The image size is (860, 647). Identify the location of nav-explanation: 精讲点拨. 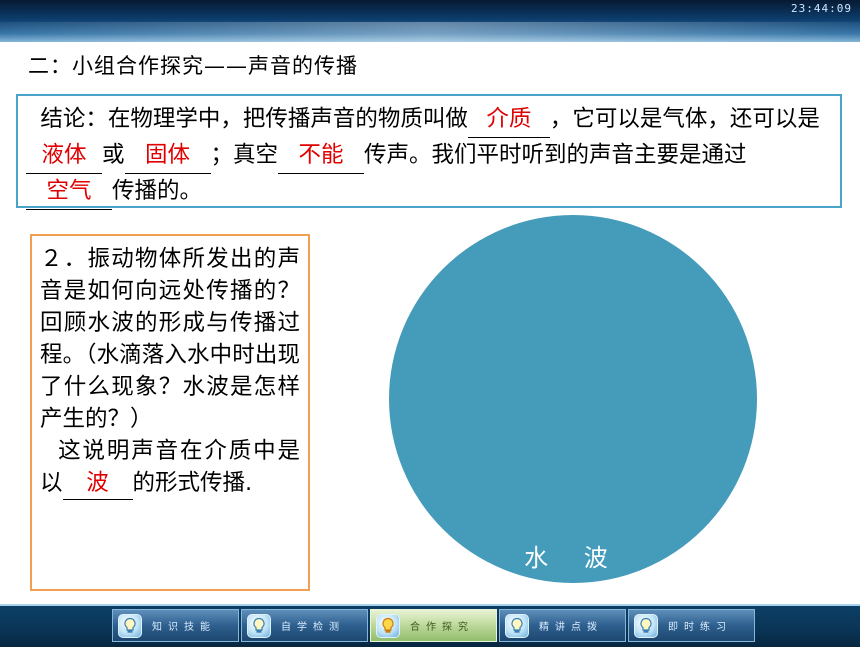
(562, 625).